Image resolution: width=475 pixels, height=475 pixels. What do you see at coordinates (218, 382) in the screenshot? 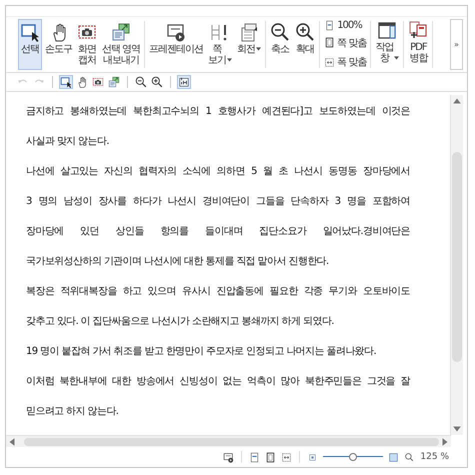
I see `text-line: 이처럼 북한내부에 대한 방송에서 신빙성이 없는 억측이 많아 북한주민들은 그것을 잘` at bounding box center [218, 382].